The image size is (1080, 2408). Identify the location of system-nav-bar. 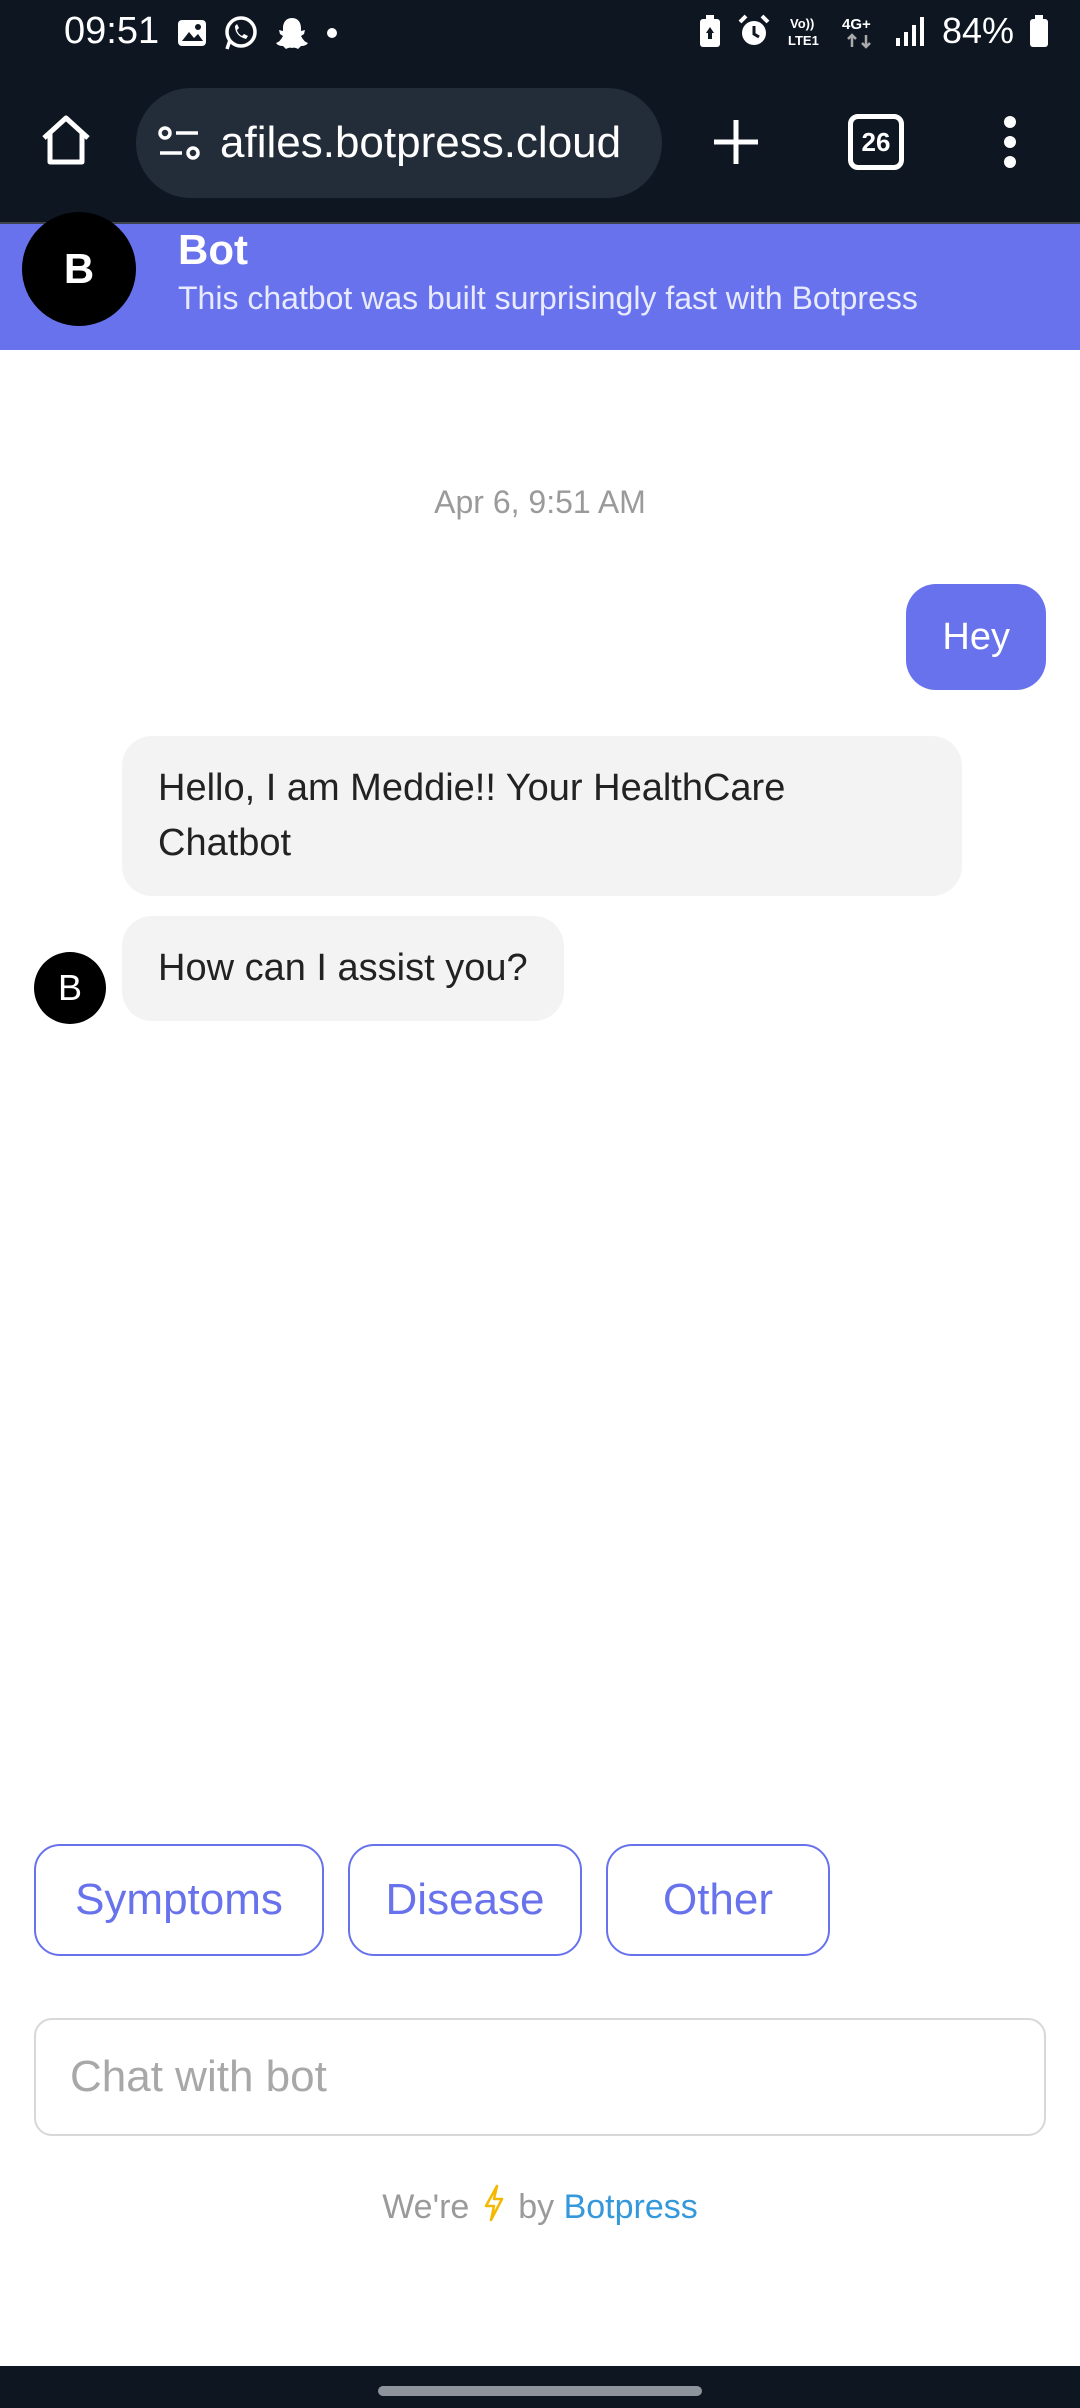
(540, 2387).